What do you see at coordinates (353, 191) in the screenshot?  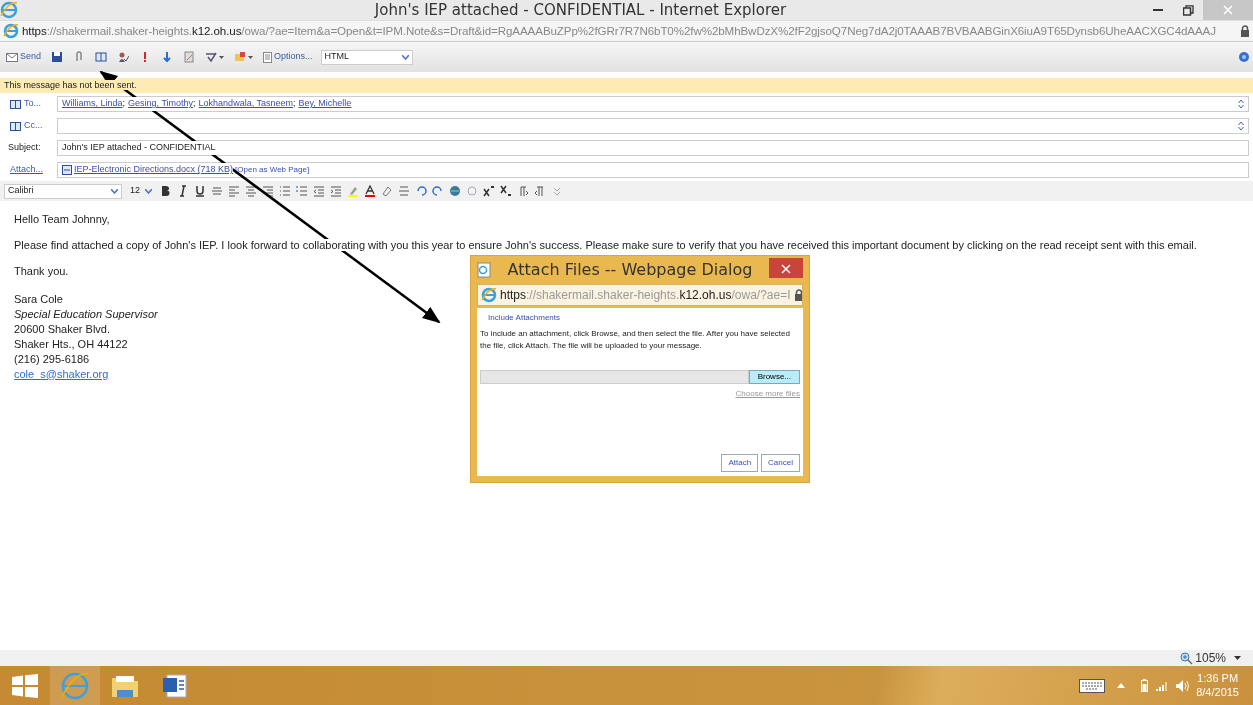 I see `highlighter-icon` at bounding box center [353, 191].